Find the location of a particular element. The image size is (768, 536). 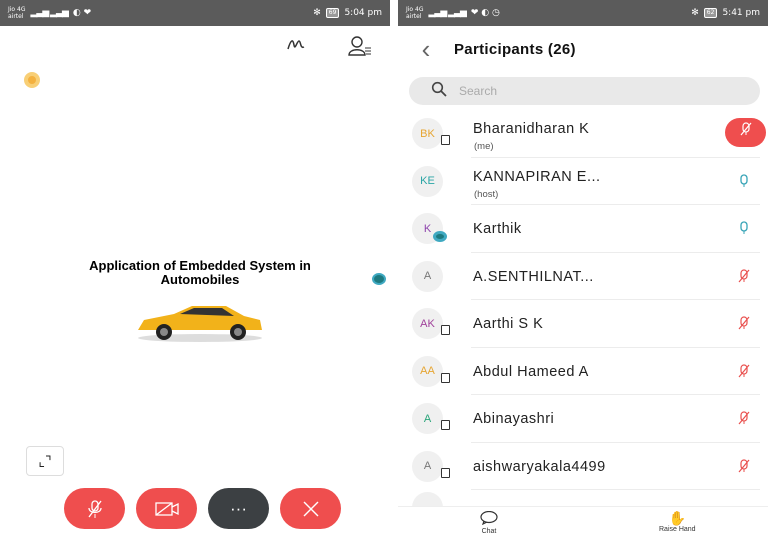

status-bar: Jio 4G airtel ▂▃▅ ▂▃▅ ❤ ◐ ◷ ✻ 62 5:41 pm is located at coordinates (583, 13).